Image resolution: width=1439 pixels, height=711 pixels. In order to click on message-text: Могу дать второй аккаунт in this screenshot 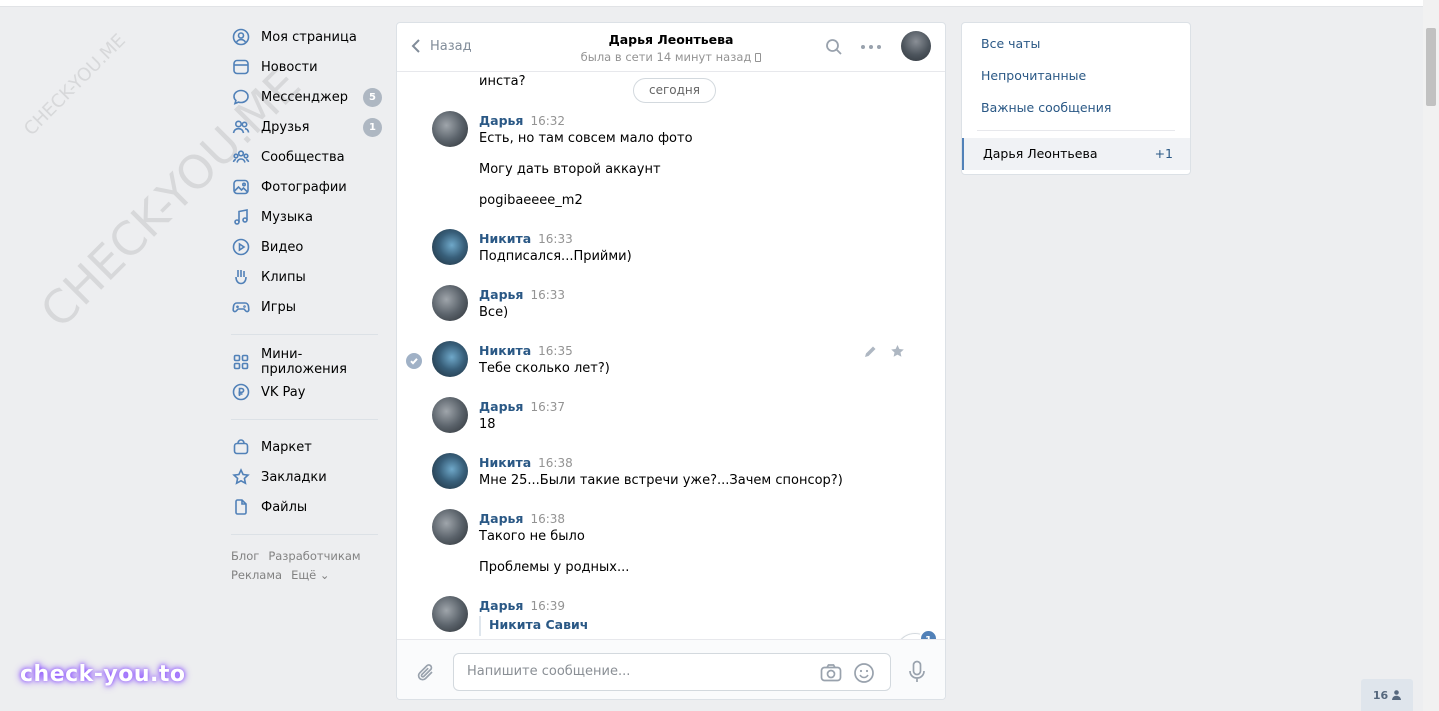, I will do `click(570, 169)`.